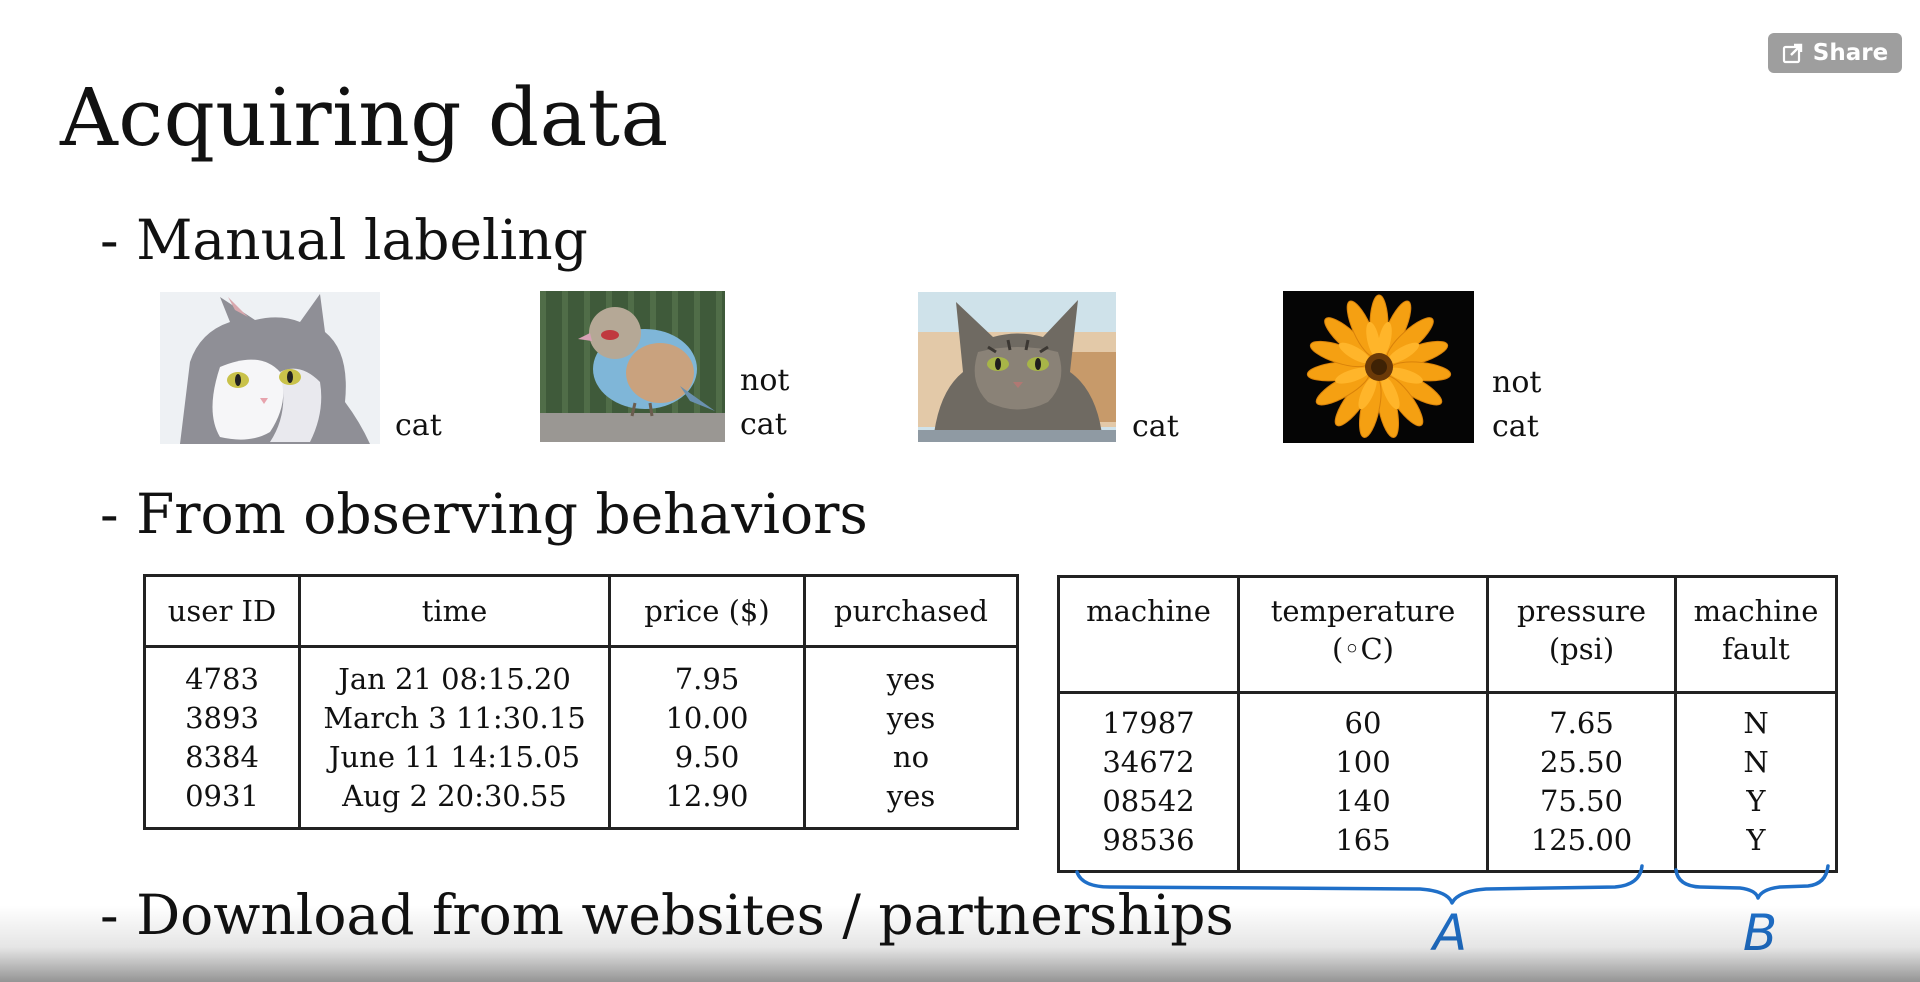 The width and height of the screenshot is (1920, 982). I want to click on col-header-machine-fault: machine fault, so click(1756, 634).